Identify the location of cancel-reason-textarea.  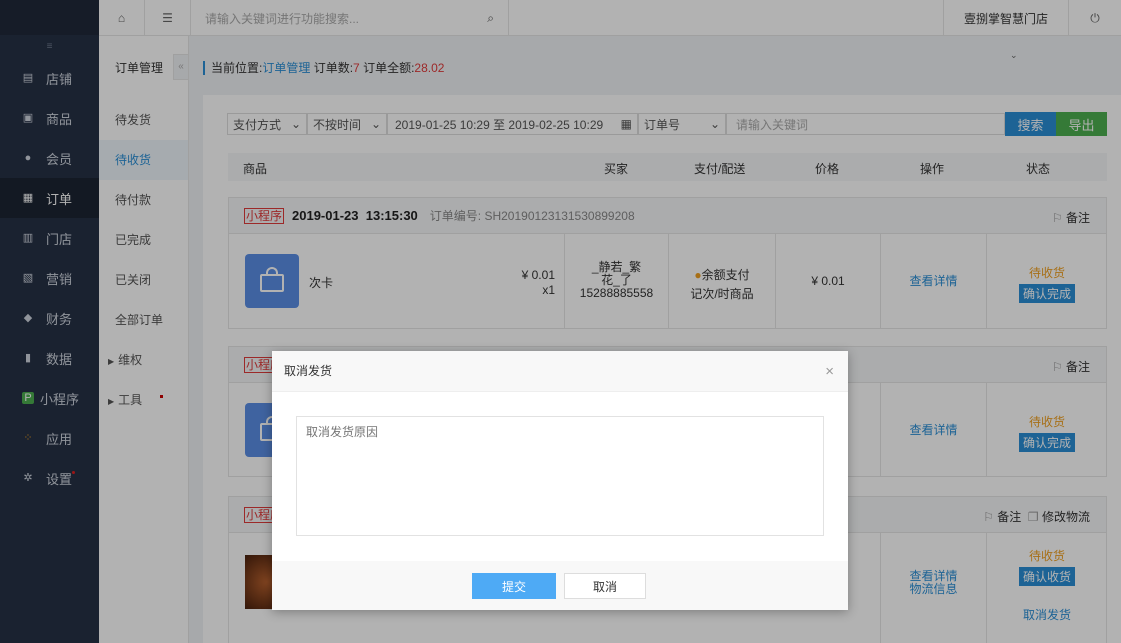
(560, 476).